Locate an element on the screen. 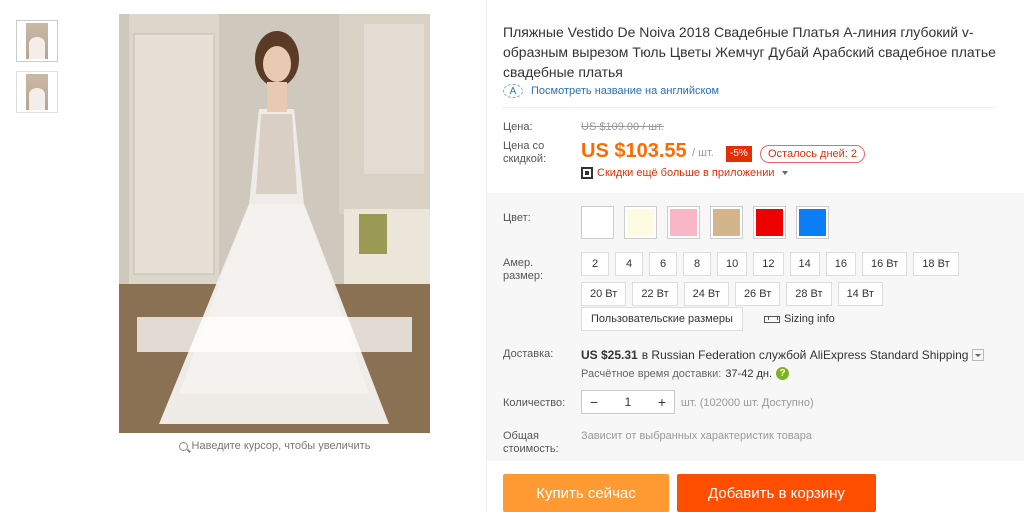 Image resolution: width=1024 pixels, height=512 pixels. delivery-time-value: 37-42 дн. is located at coordinates (749, 373).